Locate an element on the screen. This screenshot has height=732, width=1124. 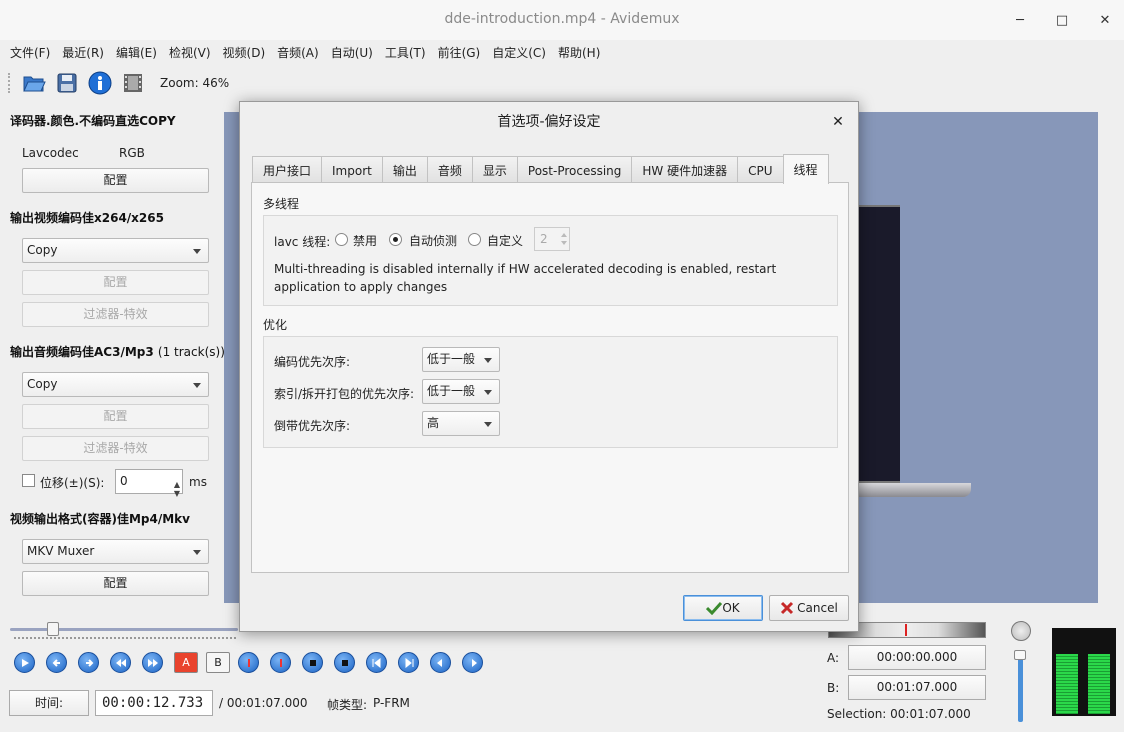
tab-threading: 线程 is located at coordinates (805, 169).